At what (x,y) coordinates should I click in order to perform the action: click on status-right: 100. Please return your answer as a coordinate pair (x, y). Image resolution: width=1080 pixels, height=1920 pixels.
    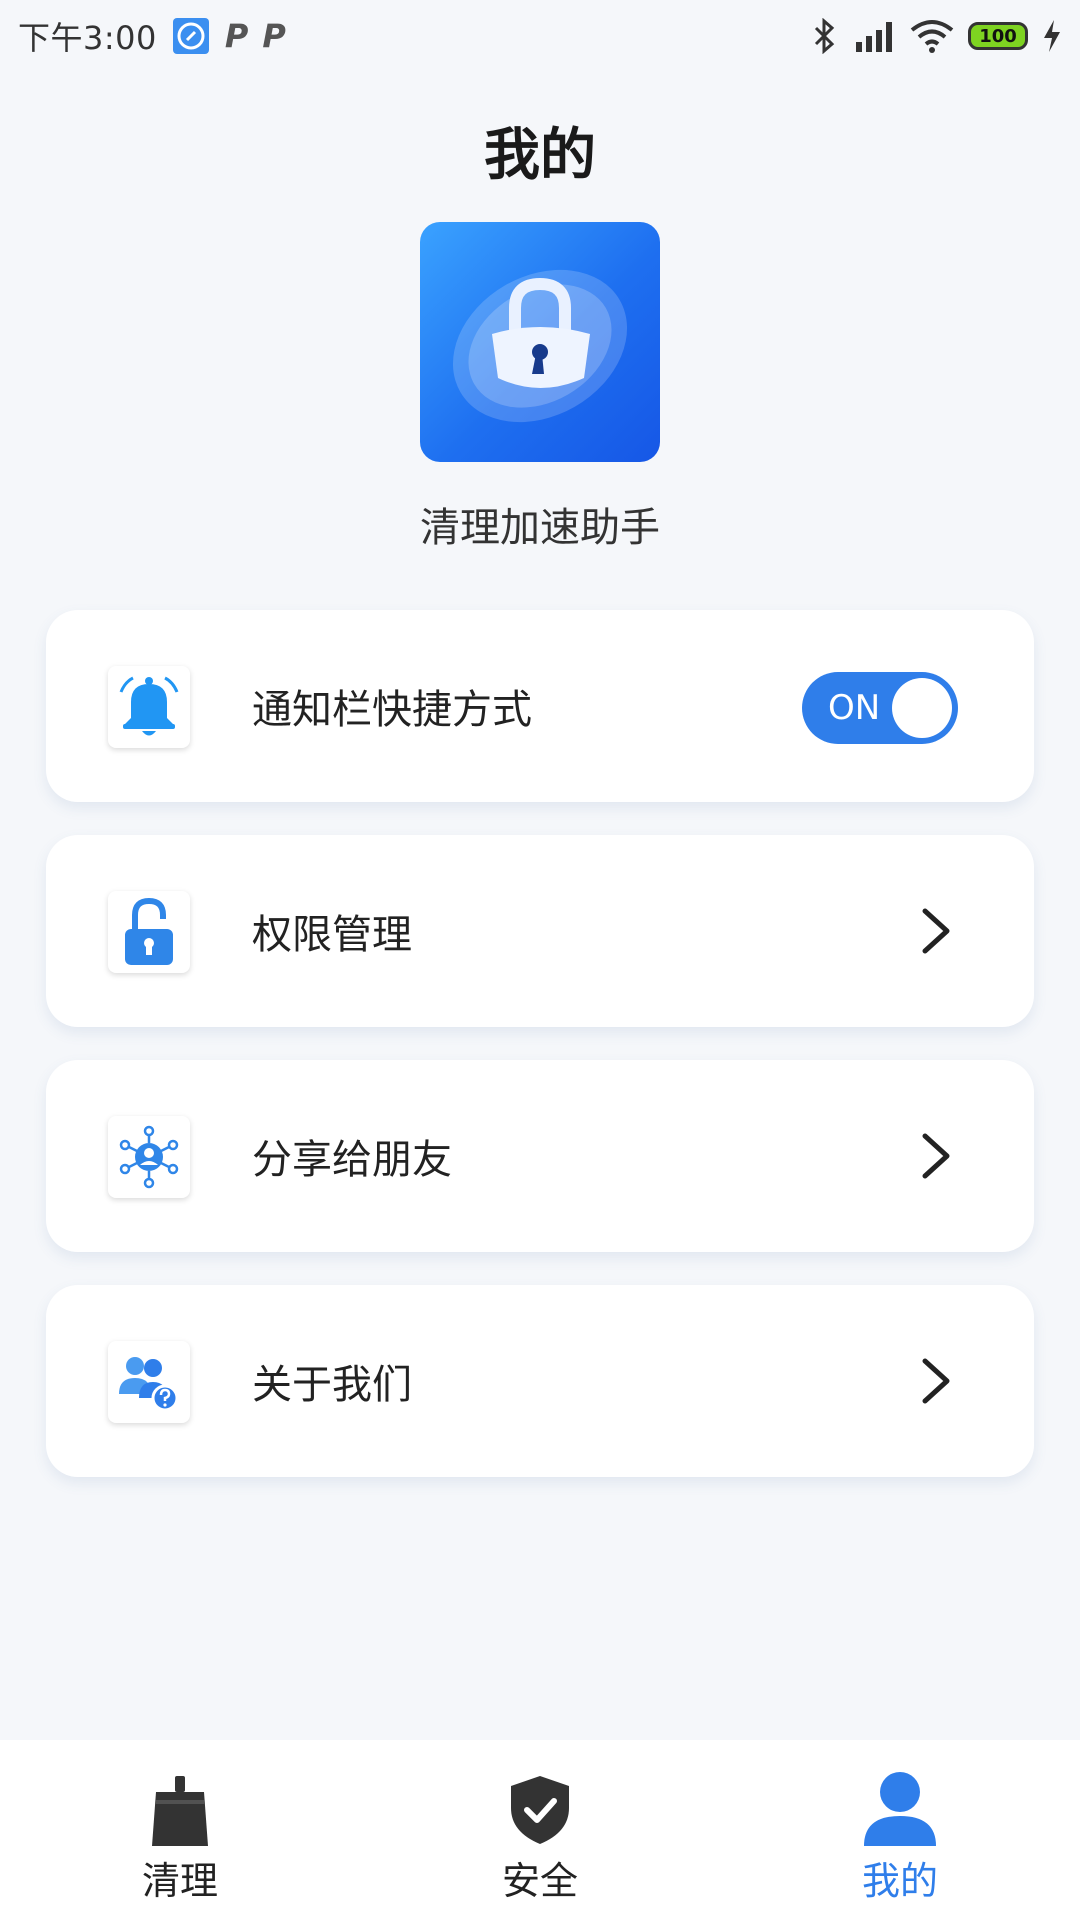
    Looking at the image, I should click on (937, 36).